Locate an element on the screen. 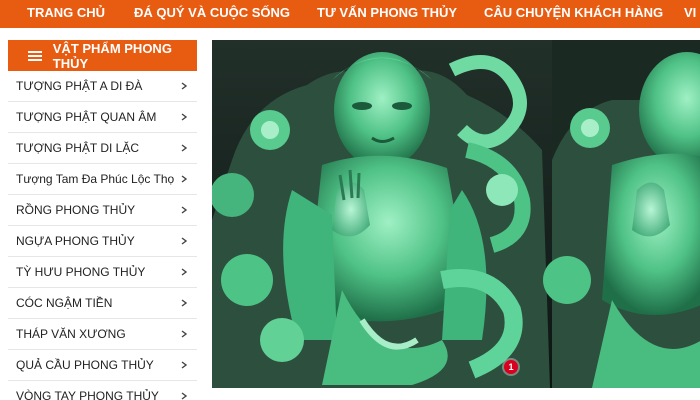 Image resolution: width=700 pixels, height=400 pixels. sidebar-menu-item: TỲ HƯU PHONG THỦY is located at coordinates (102, 272).